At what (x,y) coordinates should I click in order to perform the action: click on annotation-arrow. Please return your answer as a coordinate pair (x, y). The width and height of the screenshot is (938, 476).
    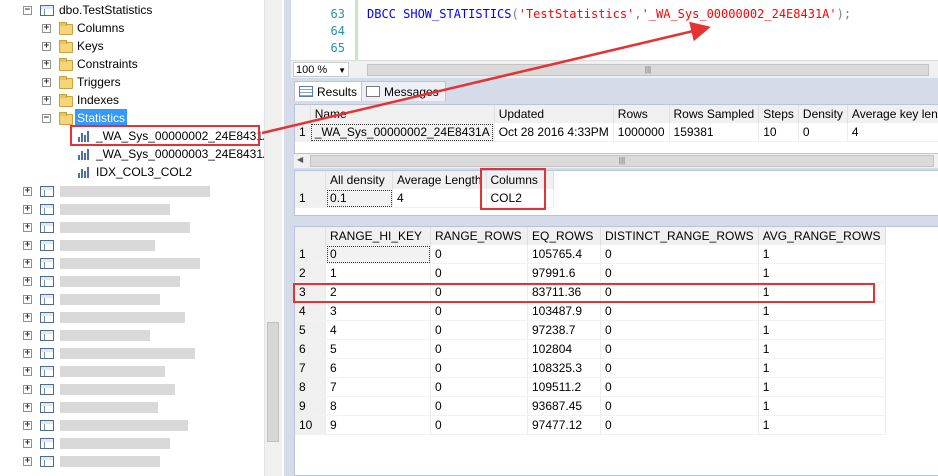
    Looking at the image, I should click on (486, 78).